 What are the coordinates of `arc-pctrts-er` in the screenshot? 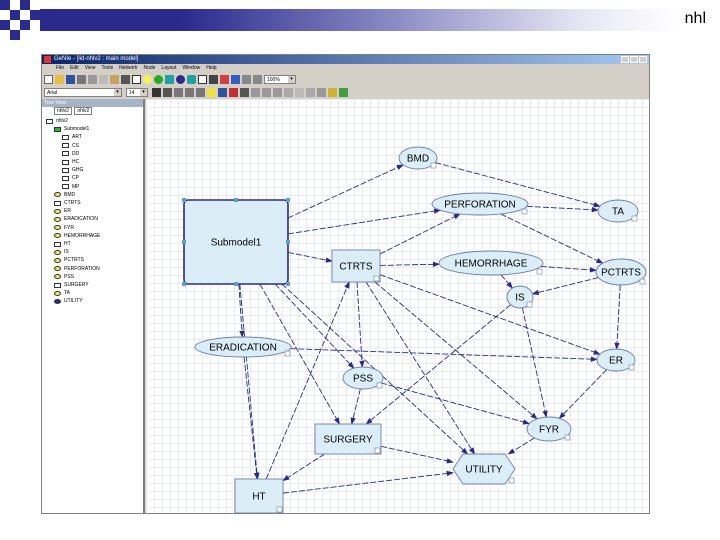 It's located at (617, 317).